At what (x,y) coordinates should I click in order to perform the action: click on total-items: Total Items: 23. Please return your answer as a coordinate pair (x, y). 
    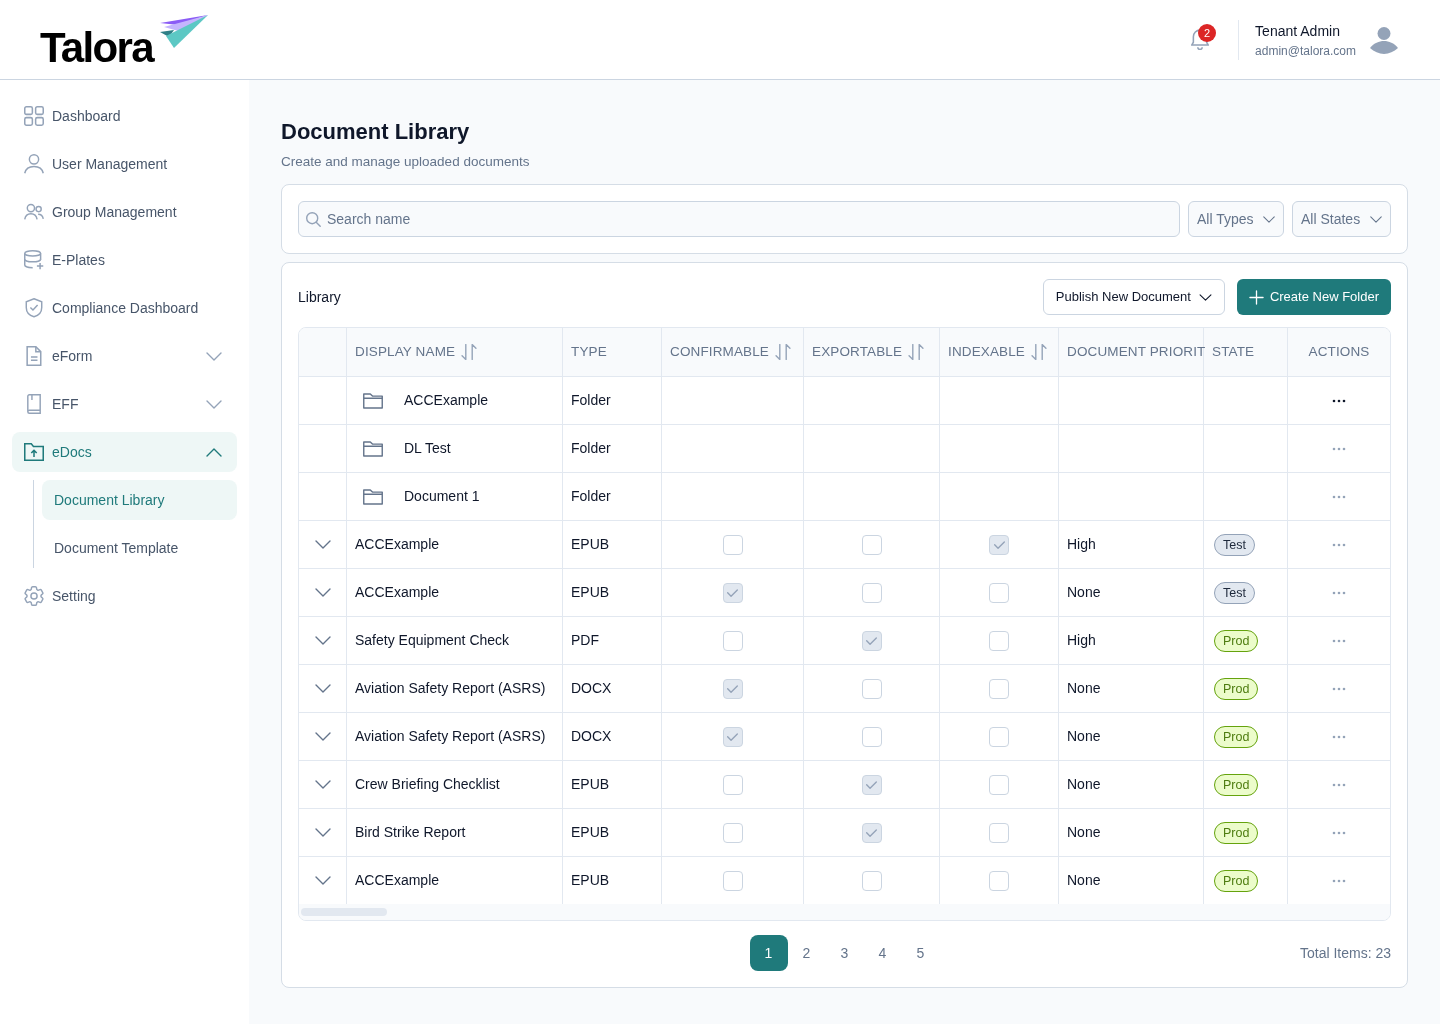
    Looking at the image, I should click on (1345, 953).